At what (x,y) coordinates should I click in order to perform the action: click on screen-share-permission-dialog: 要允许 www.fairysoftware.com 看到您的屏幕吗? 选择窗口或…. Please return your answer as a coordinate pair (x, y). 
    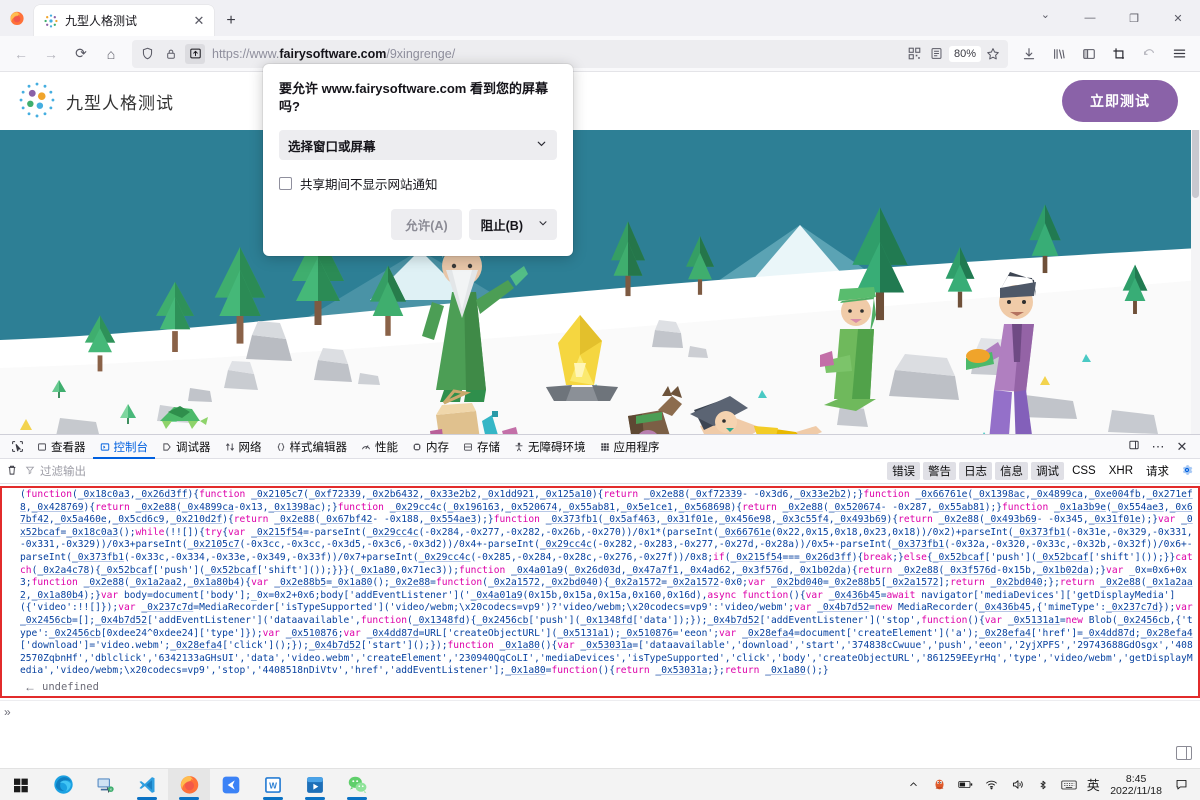
    Looking at the image, I should click on (418, 160).